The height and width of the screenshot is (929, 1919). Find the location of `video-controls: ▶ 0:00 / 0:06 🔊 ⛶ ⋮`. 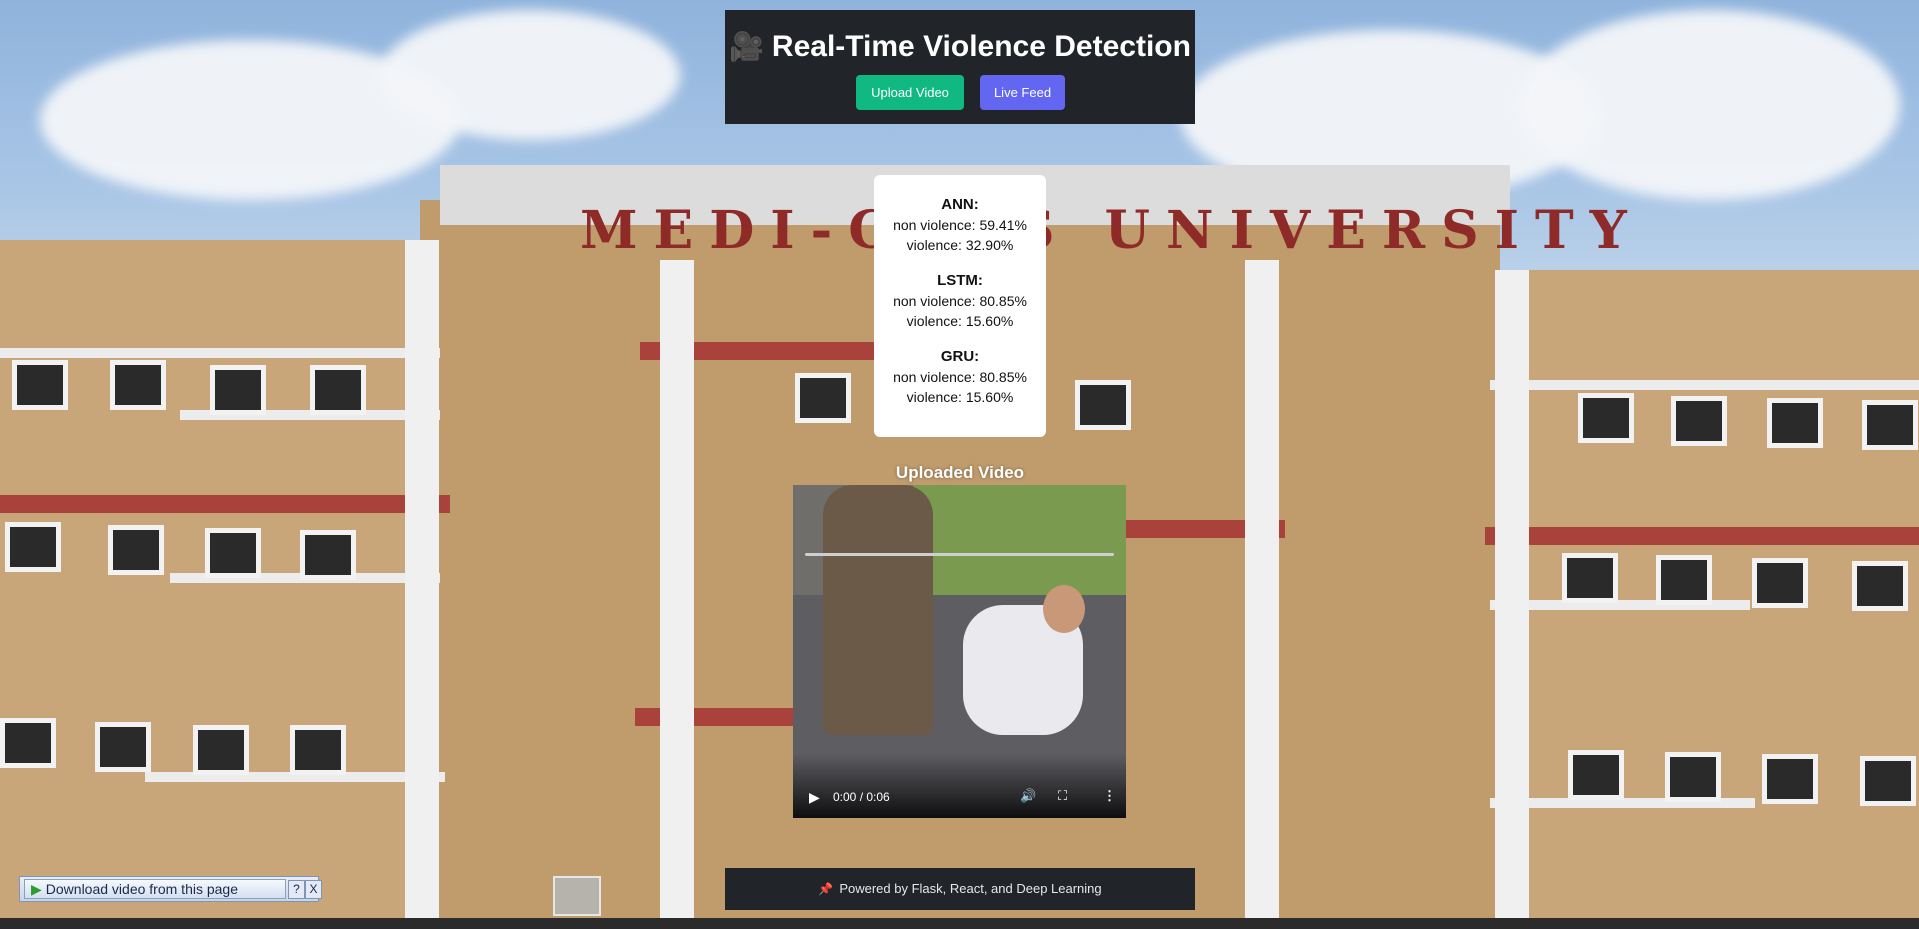

video-controls: ▶ 0:00 / 0:06 🔊 ⛶ ⋮ is located at coordinates (959, 785).